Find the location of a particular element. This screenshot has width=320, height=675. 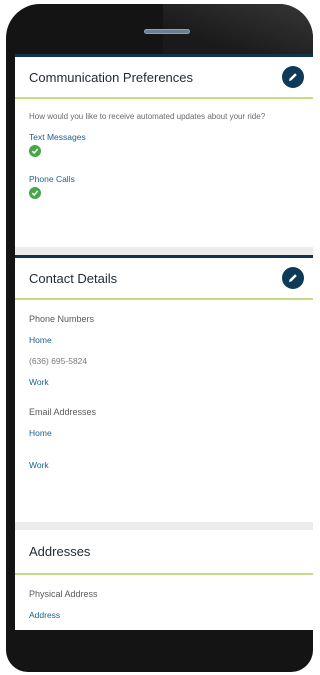

phone-numbers-heading: Phone Numbers is located at coordinates (62, 319).